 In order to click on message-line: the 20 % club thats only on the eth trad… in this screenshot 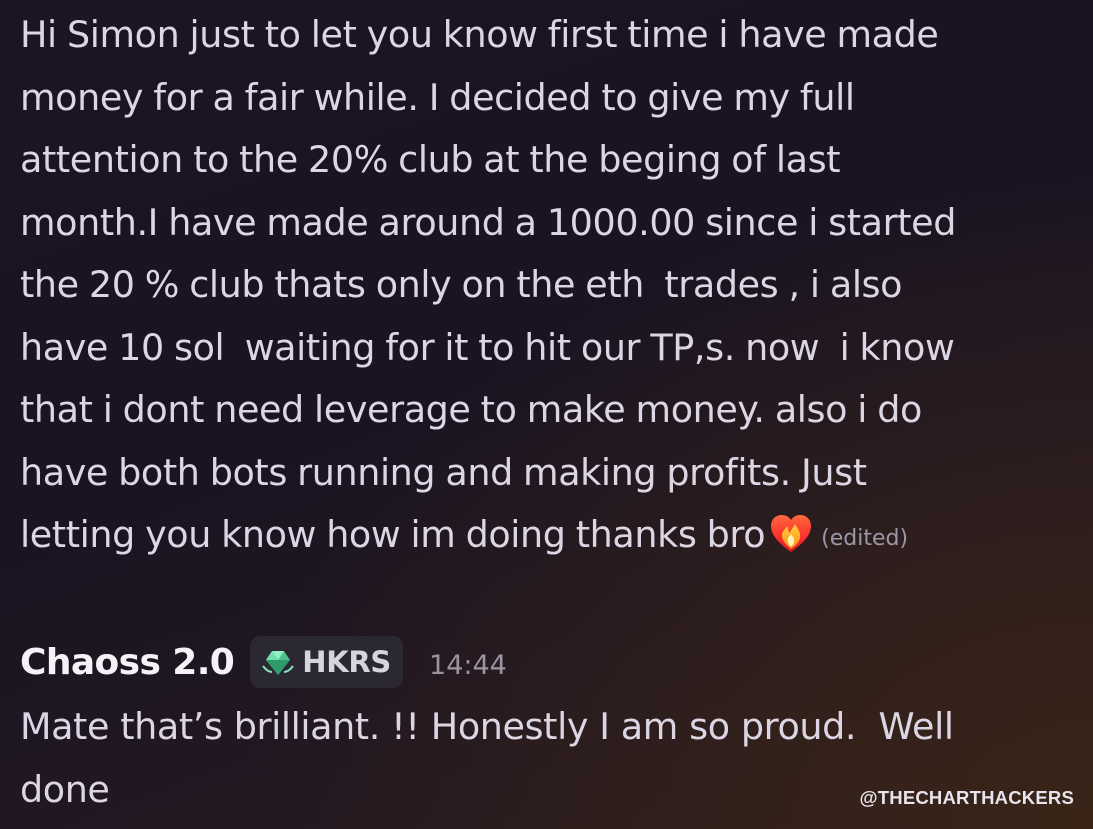, I will do `click(461, 284)`.